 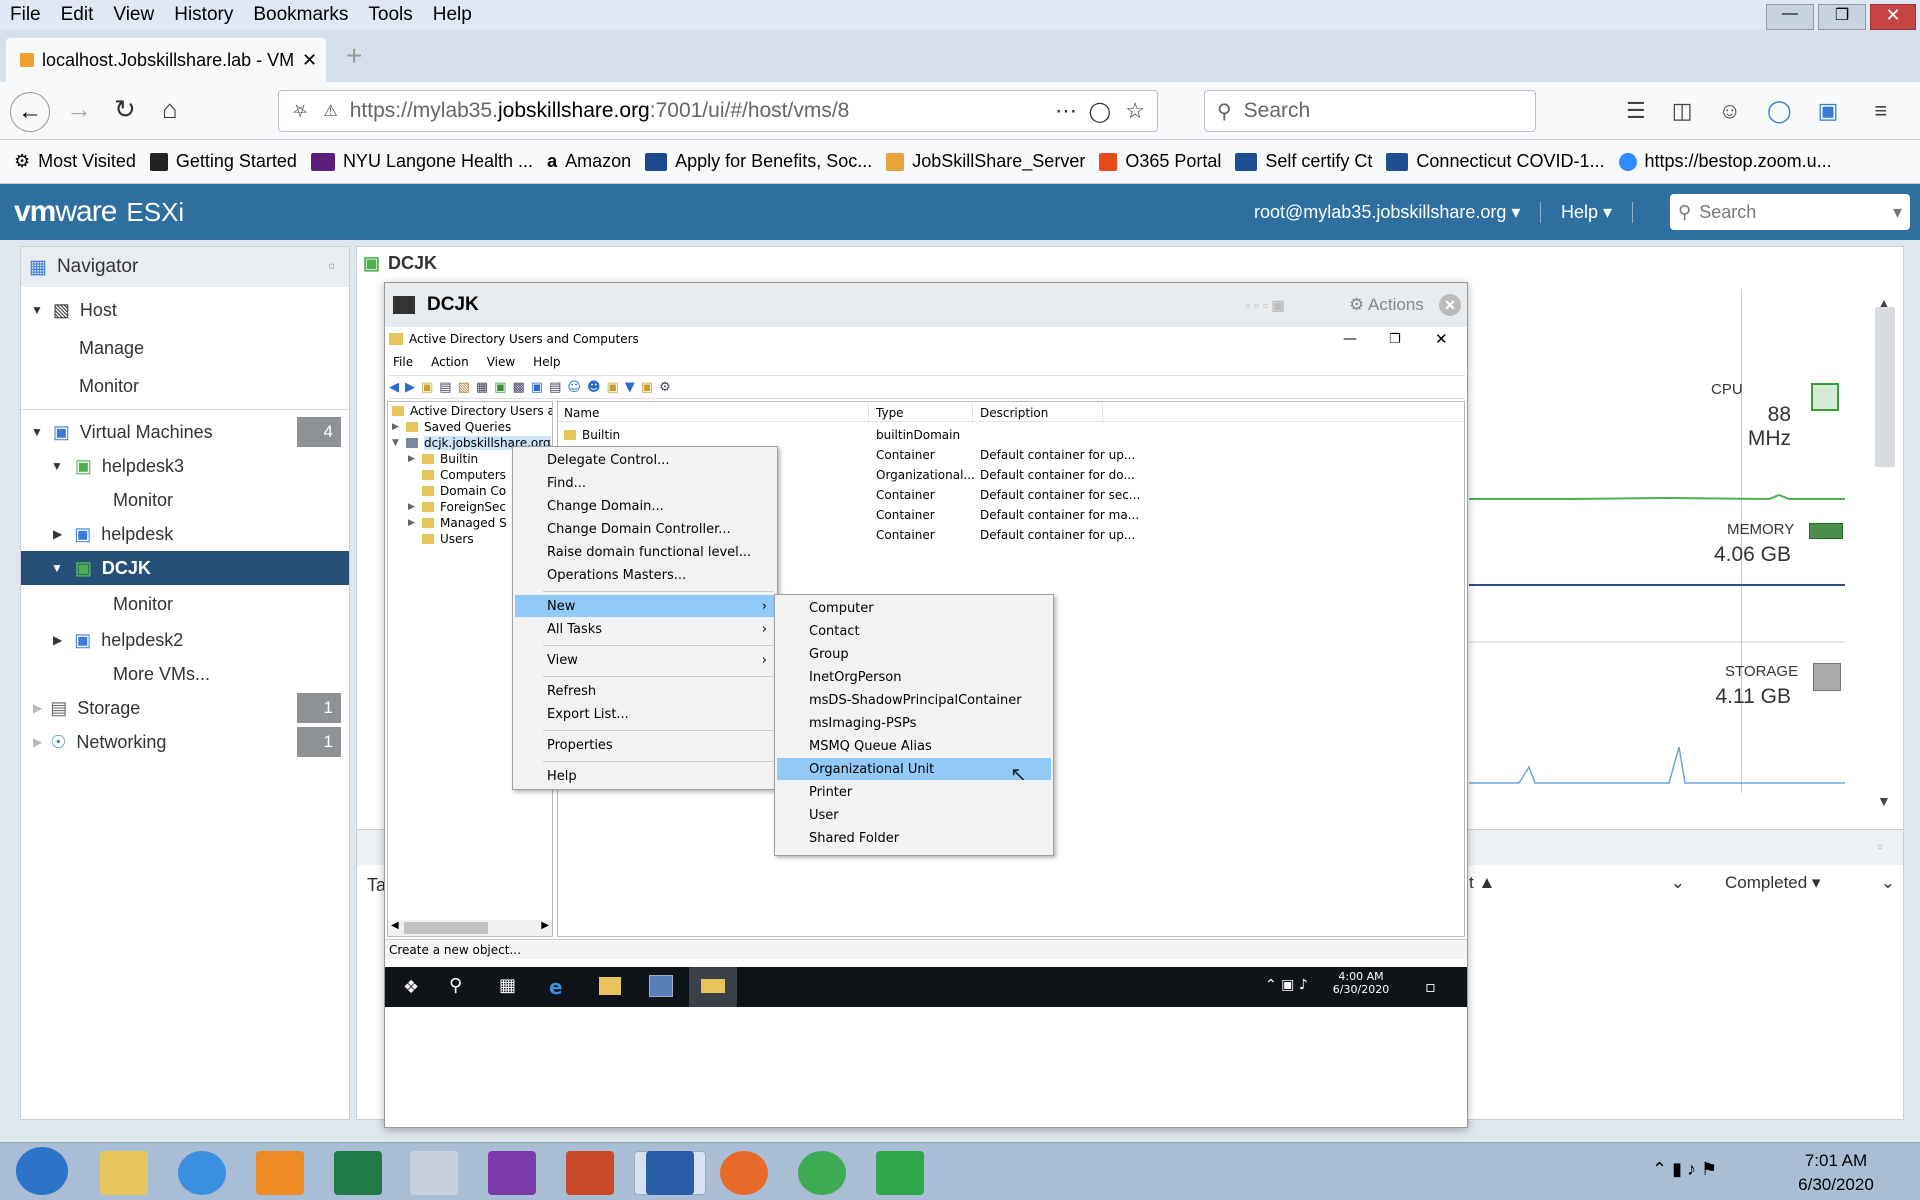 What do you see at coordinates (537, 387) in the screenshot?
I see `help-icon: ▣` at bounding box center [537, 387].